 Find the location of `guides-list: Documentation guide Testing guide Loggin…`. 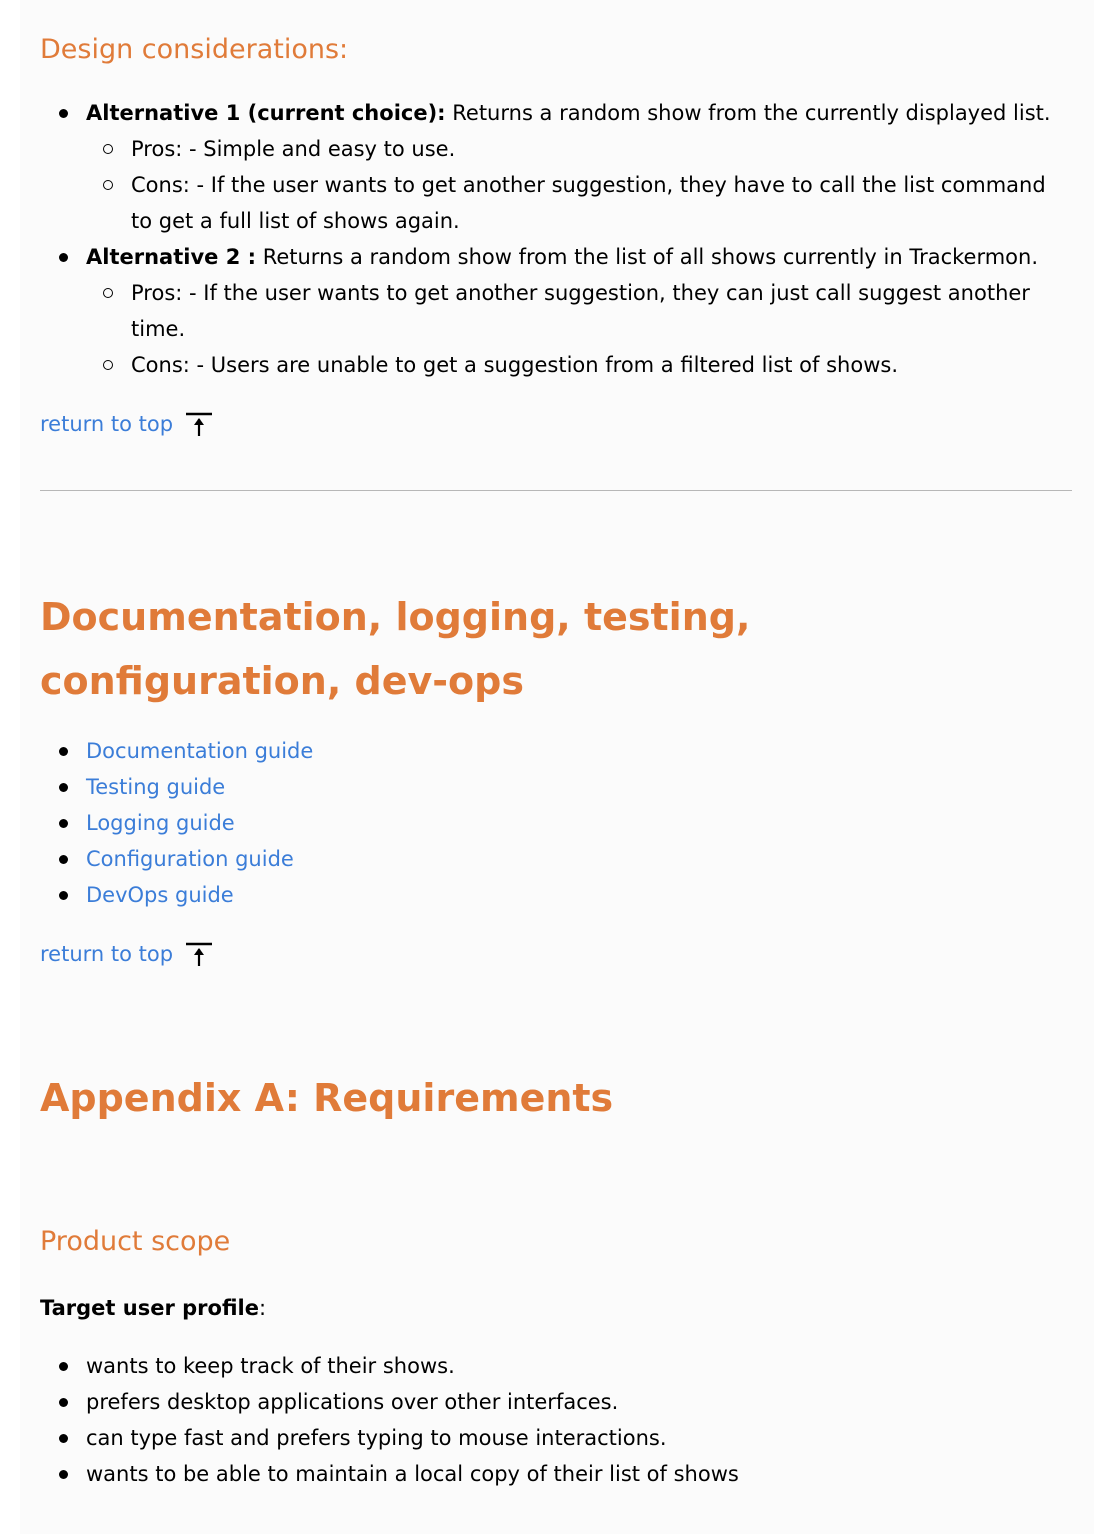

guides-list: Documentation guide Testing guide Loggin… is located at coordinates (556, 823).